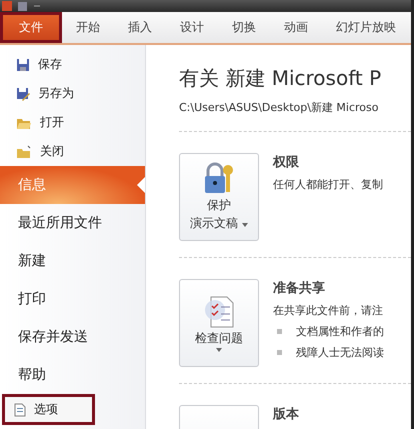  I want to click on menu-item: 保存并发送, so click(72, 337).